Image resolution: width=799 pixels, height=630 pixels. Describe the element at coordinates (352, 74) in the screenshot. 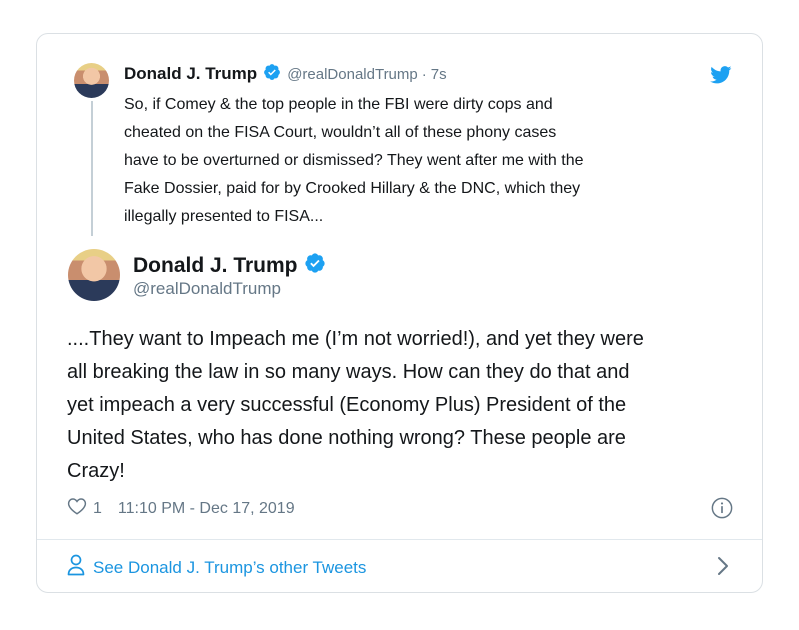

I see `quoted-author-handle: @realDonaldTrump` at that location.